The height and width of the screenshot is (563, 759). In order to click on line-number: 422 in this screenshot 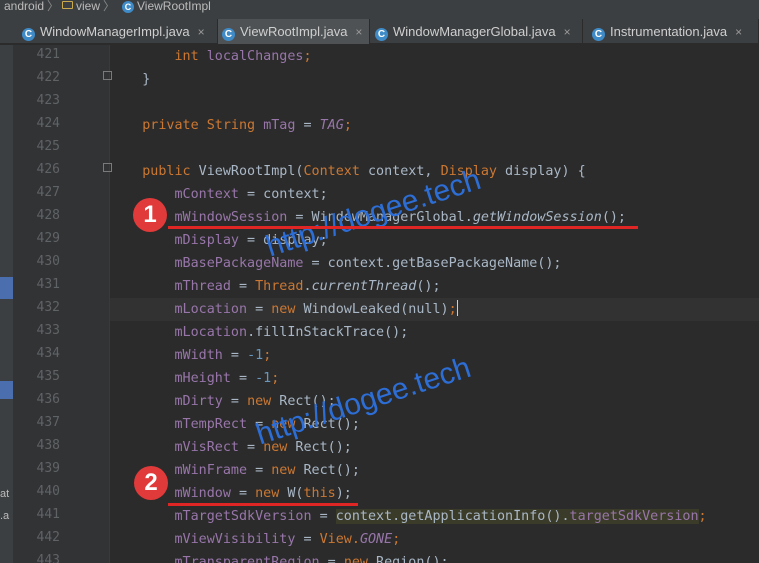, I will do `click(48, 77)`.